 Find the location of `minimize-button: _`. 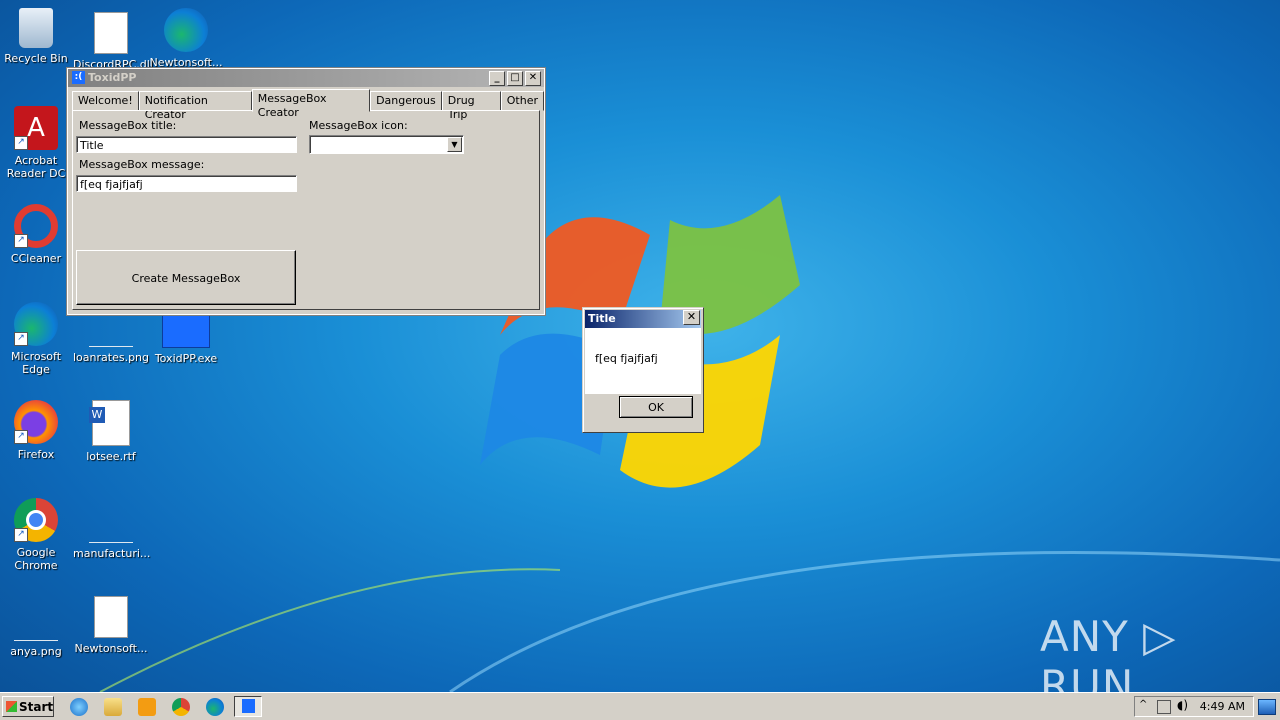

minimize-button: _ is located at coordinates (497, 78).